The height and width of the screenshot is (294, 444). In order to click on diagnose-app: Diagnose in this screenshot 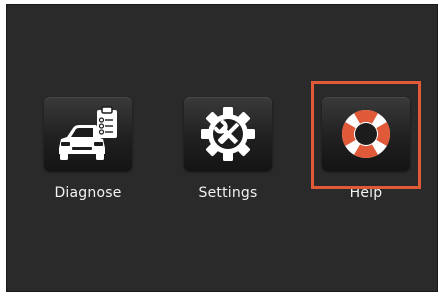, I will do `click(88, 157)`.